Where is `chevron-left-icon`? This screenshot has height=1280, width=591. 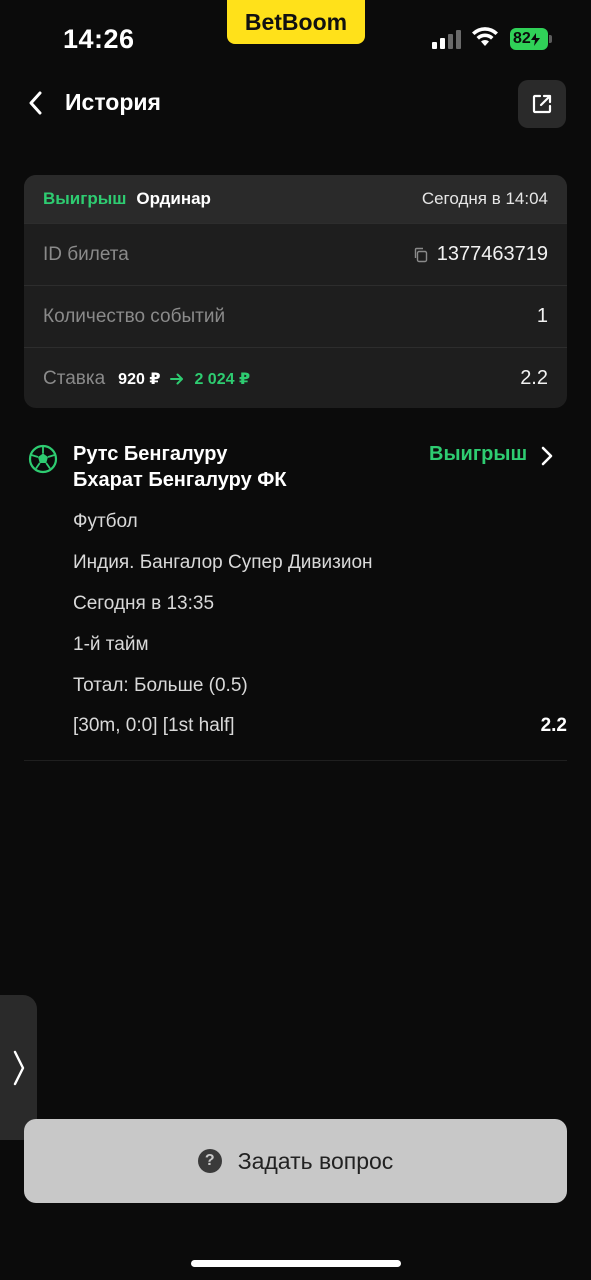 chevron-left-icon is located at coordinates (35, 103).